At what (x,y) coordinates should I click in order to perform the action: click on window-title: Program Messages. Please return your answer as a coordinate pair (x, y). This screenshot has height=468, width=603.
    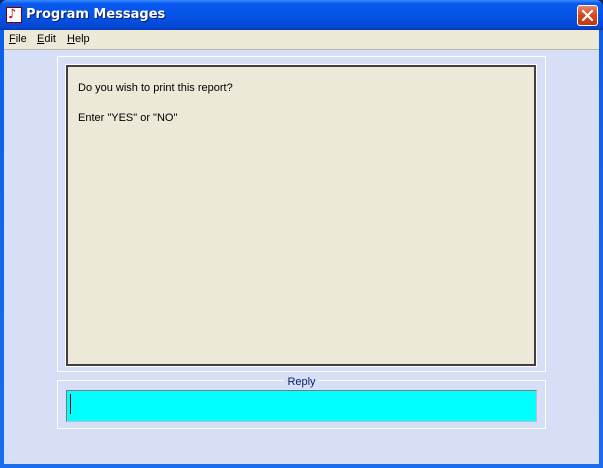
    Looking at the image, I should click on (96, 14).